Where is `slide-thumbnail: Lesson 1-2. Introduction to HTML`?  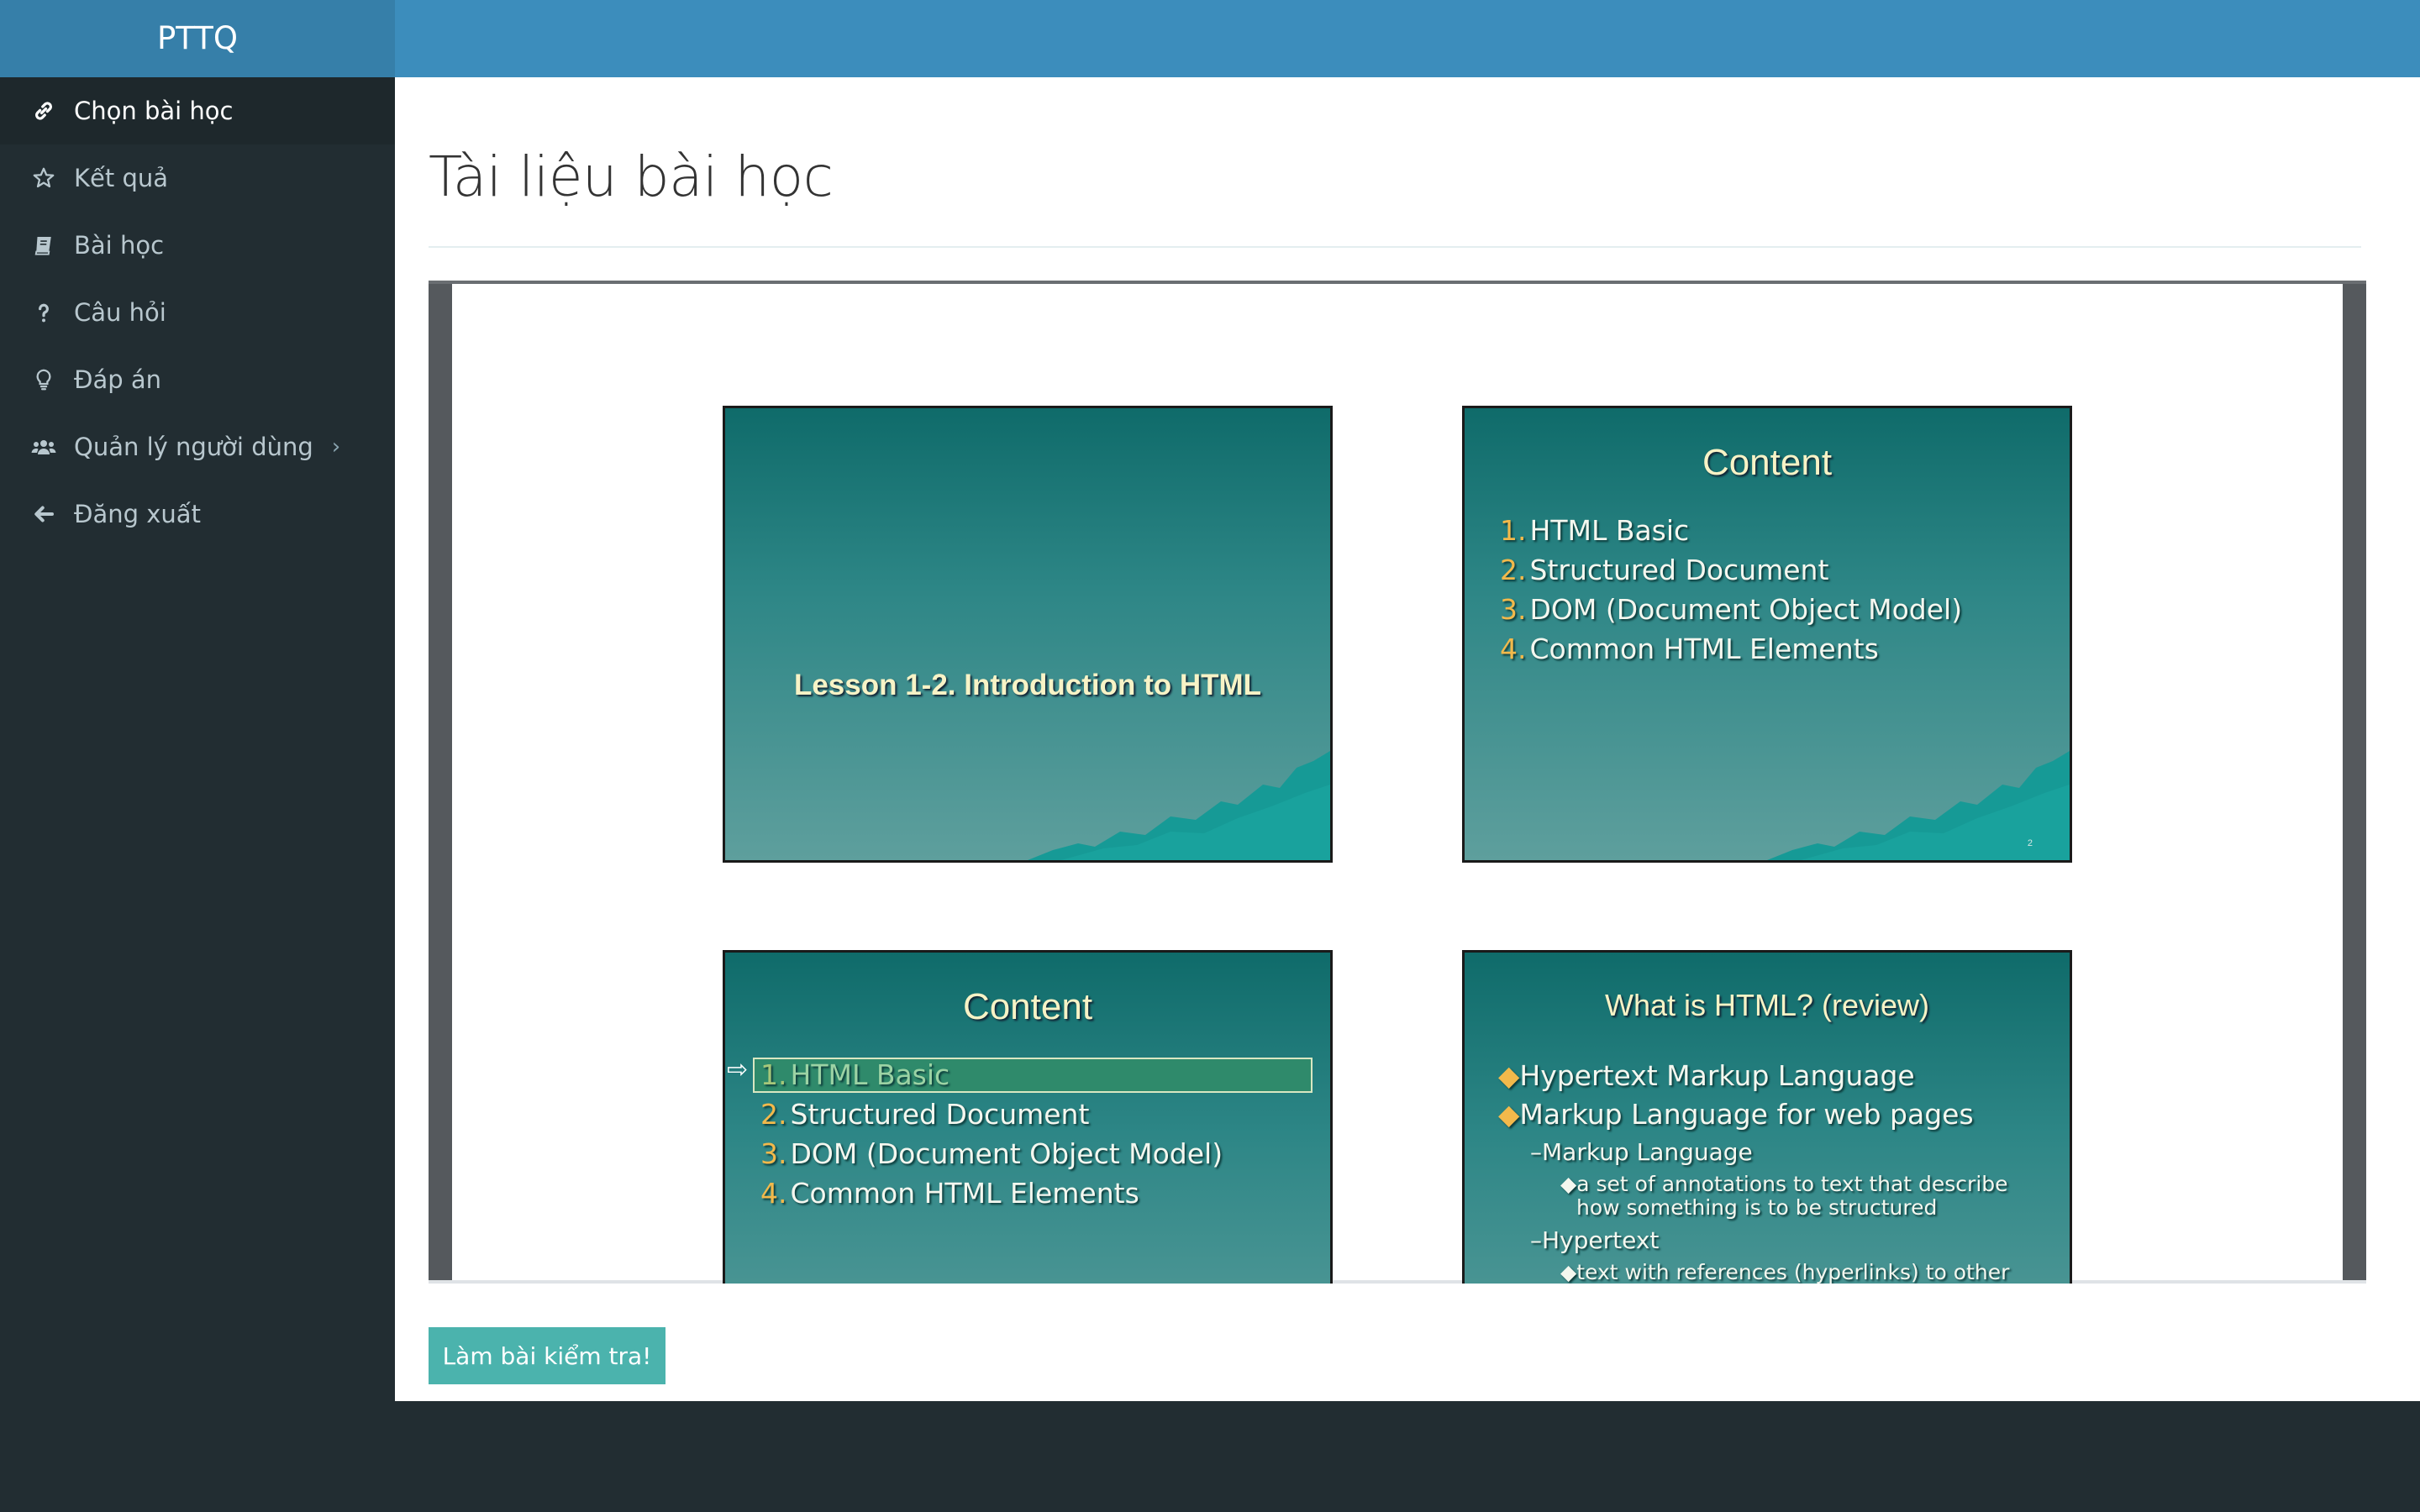 slide-thumbnail: Lesson 1-2. Introduction to HTML is located at coordinates (1028, 634).